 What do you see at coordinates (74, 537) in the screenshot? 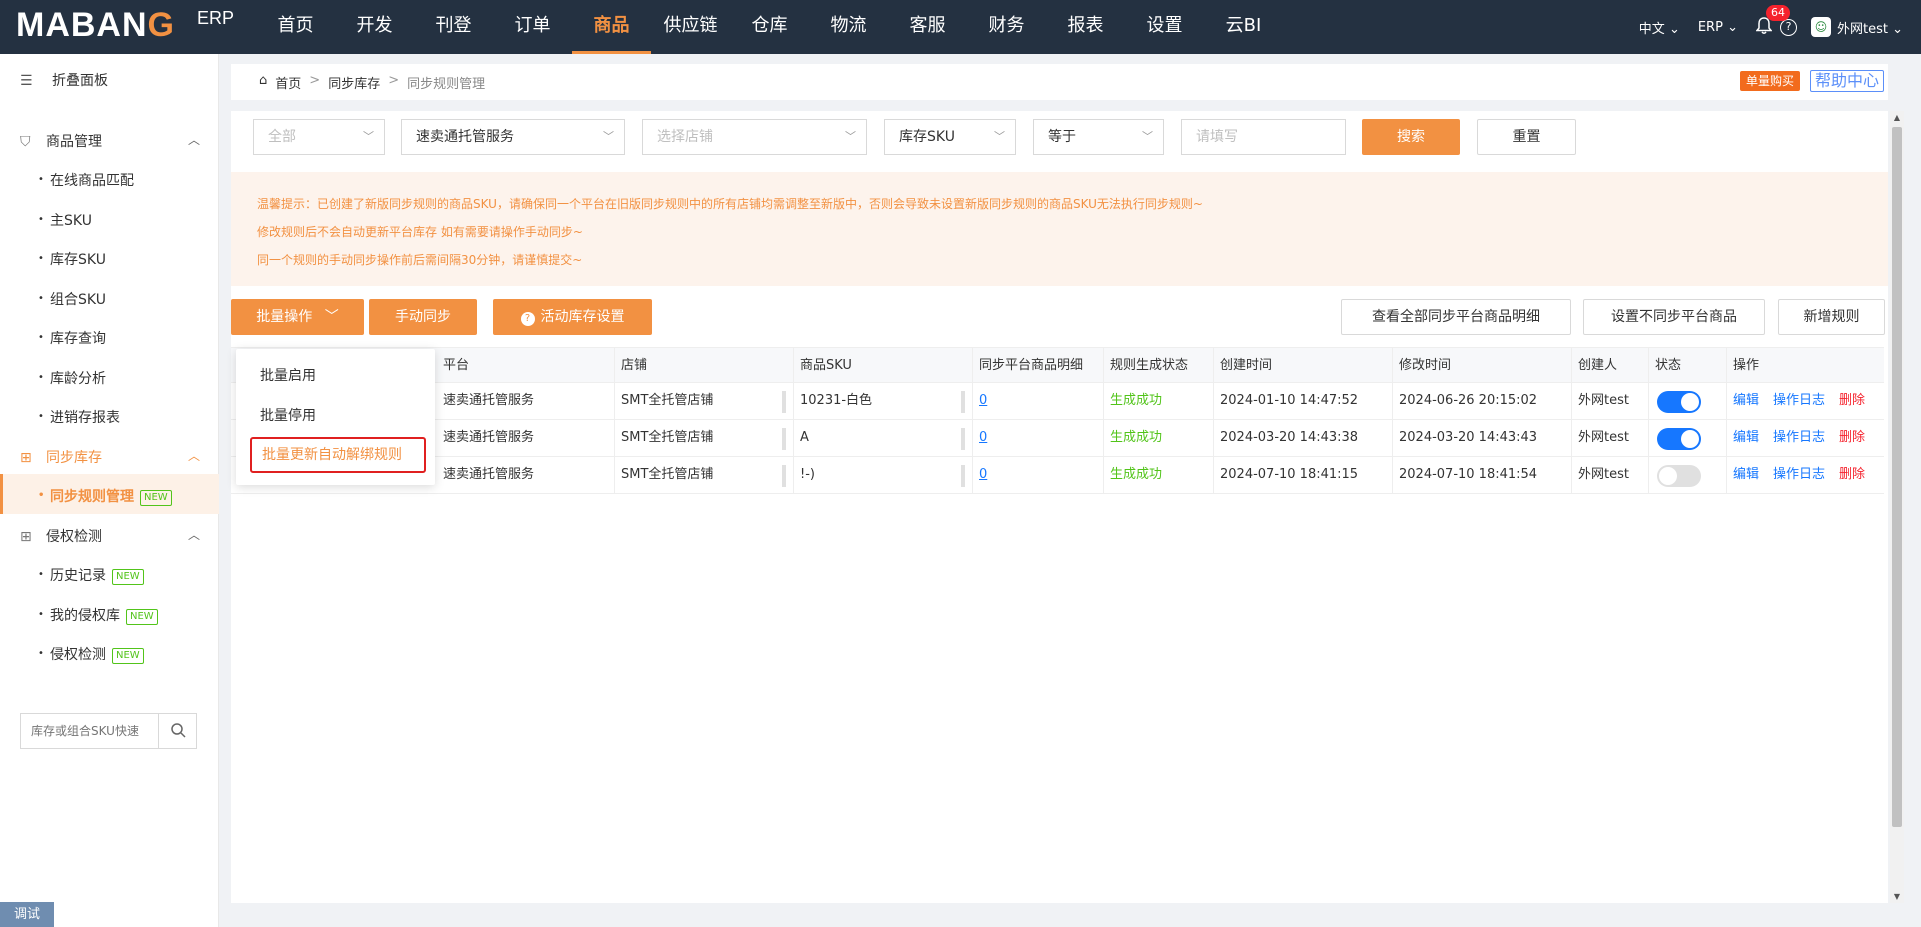
I see `group-label: 侵权检测` at bounding box center [74, 537].